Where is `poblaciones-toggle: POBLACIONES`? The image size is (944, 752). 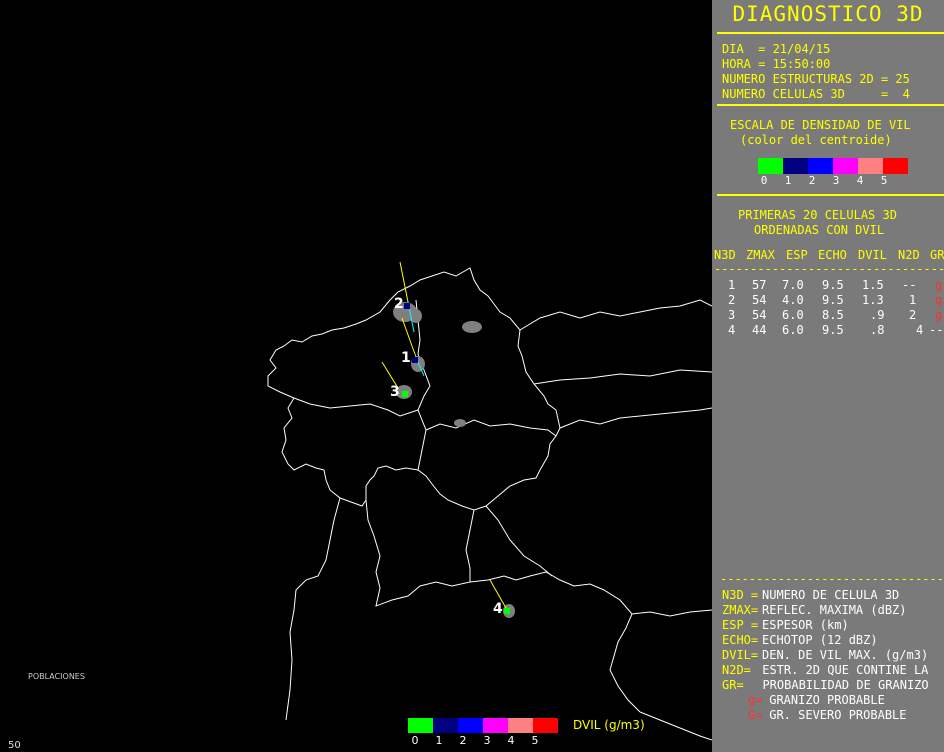 poblaciones-toggle: POBLACIONES is located at coordinates (56, 676).